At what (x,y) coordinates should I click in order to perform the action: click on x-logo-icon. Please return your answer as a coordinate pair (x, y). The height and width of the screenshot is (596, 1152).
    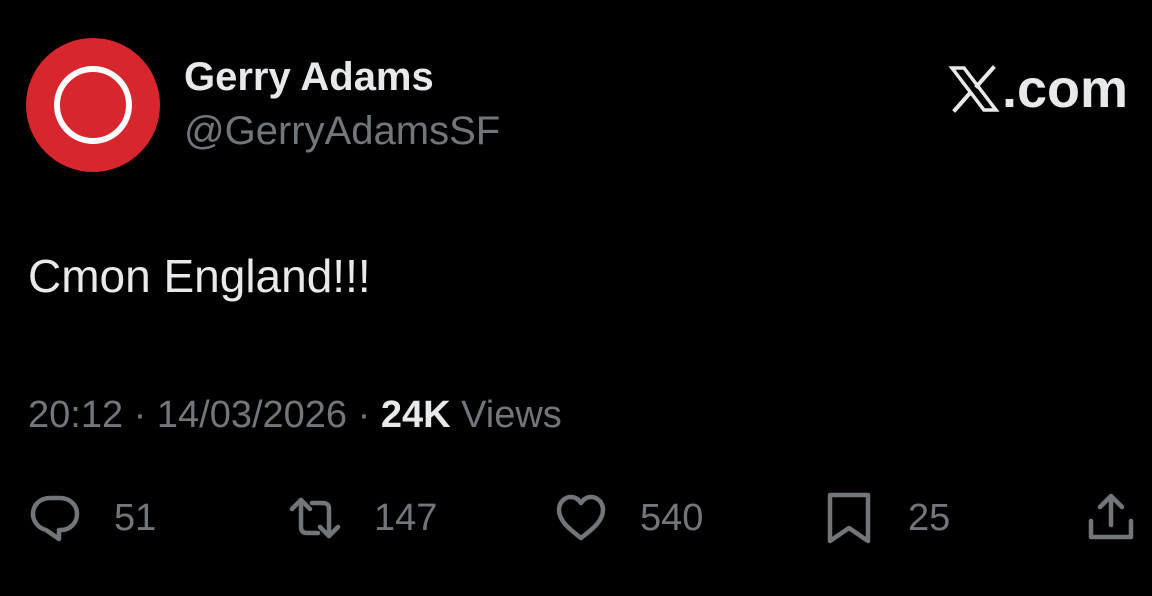
    Looking at the image, I should click on (974, 89).